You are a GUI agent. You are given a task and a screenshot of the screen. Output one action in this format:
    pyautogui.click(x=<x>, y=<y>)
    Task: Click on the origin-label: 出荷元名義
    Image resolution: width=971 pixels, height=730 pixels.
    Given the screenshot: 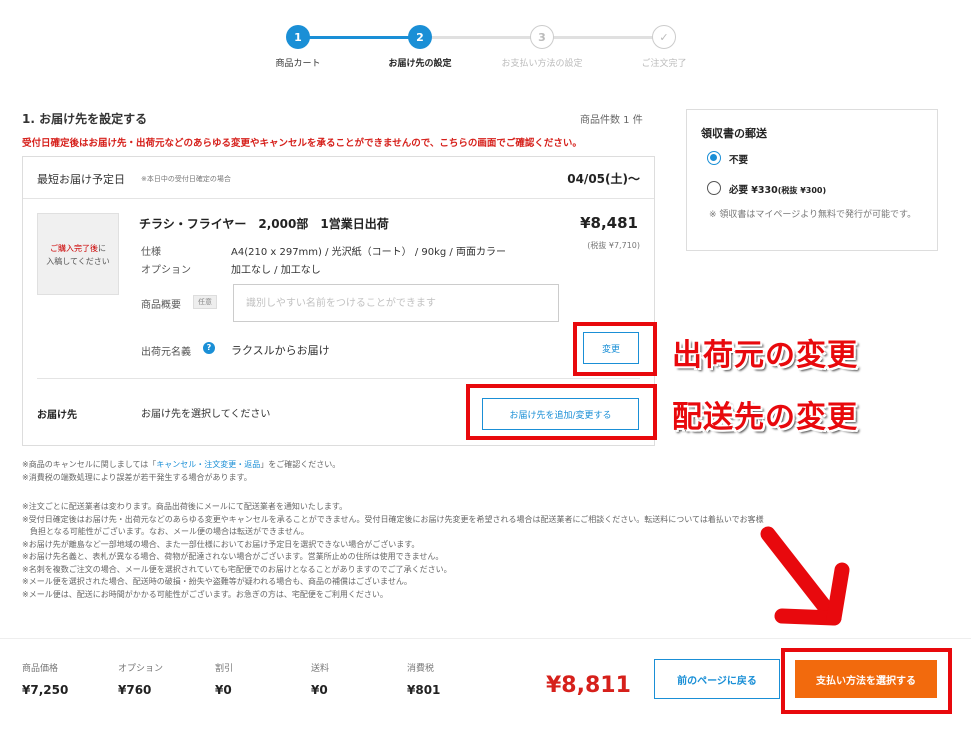 What is the action you would take?
    pyautogui.click(x=166, y=352)
    